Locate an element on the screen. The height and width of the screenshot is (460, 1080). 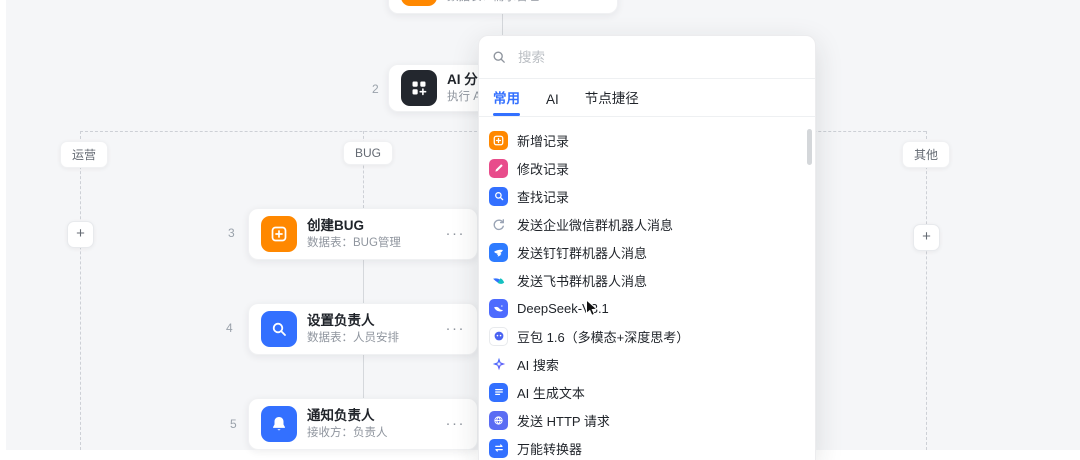
record-trigger-icon is located at coordinates (419, 3).